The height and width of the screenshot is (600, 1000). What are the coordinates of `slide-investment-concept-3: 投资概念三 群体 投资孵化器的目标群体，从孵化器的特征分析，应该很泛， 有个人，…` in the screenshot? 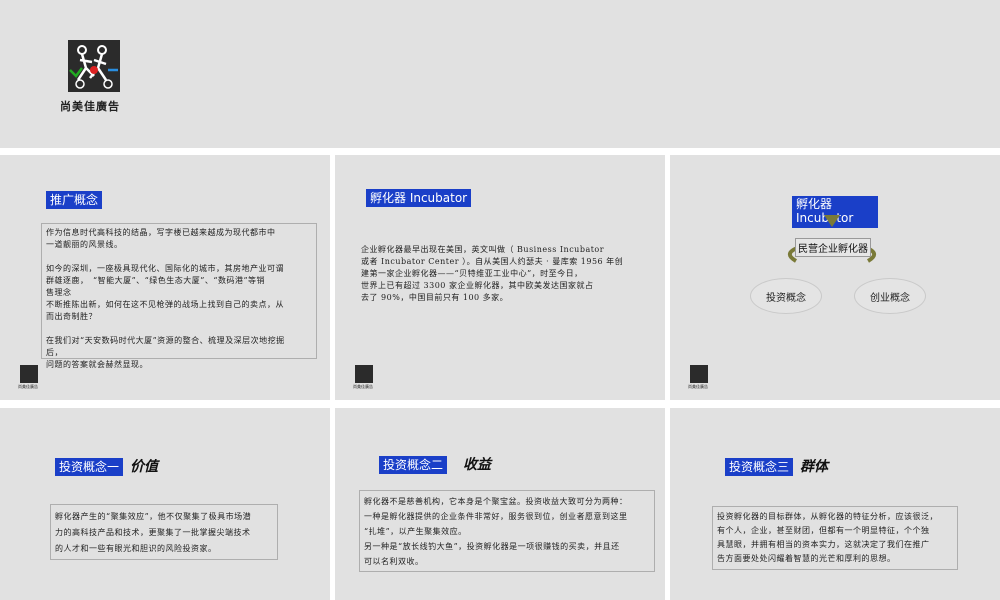 It's located at (835, 504).